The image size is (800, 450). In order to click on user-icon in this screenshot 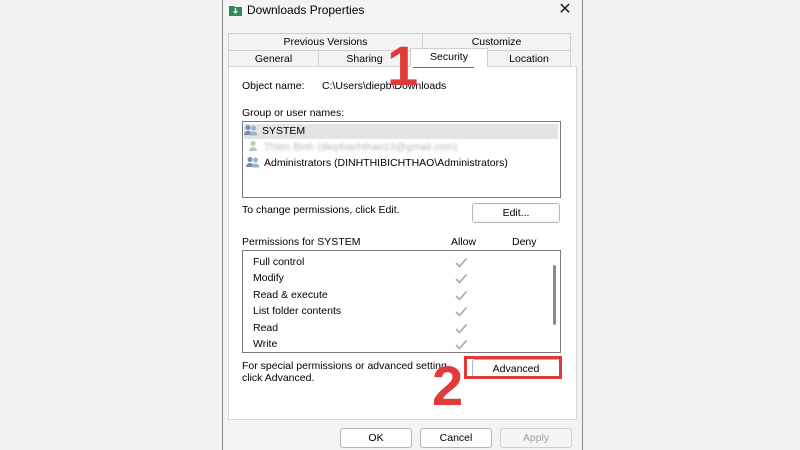, I will do `click(253, 146)`.